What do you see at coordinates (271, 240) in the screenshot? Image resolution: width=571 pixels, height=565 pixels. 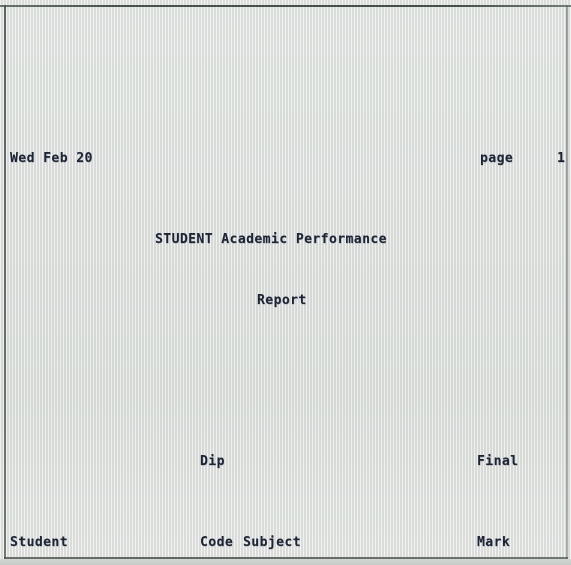 I see `report-title-line-1: STUDENT Academic Performance` at bounding box center [271, 240].